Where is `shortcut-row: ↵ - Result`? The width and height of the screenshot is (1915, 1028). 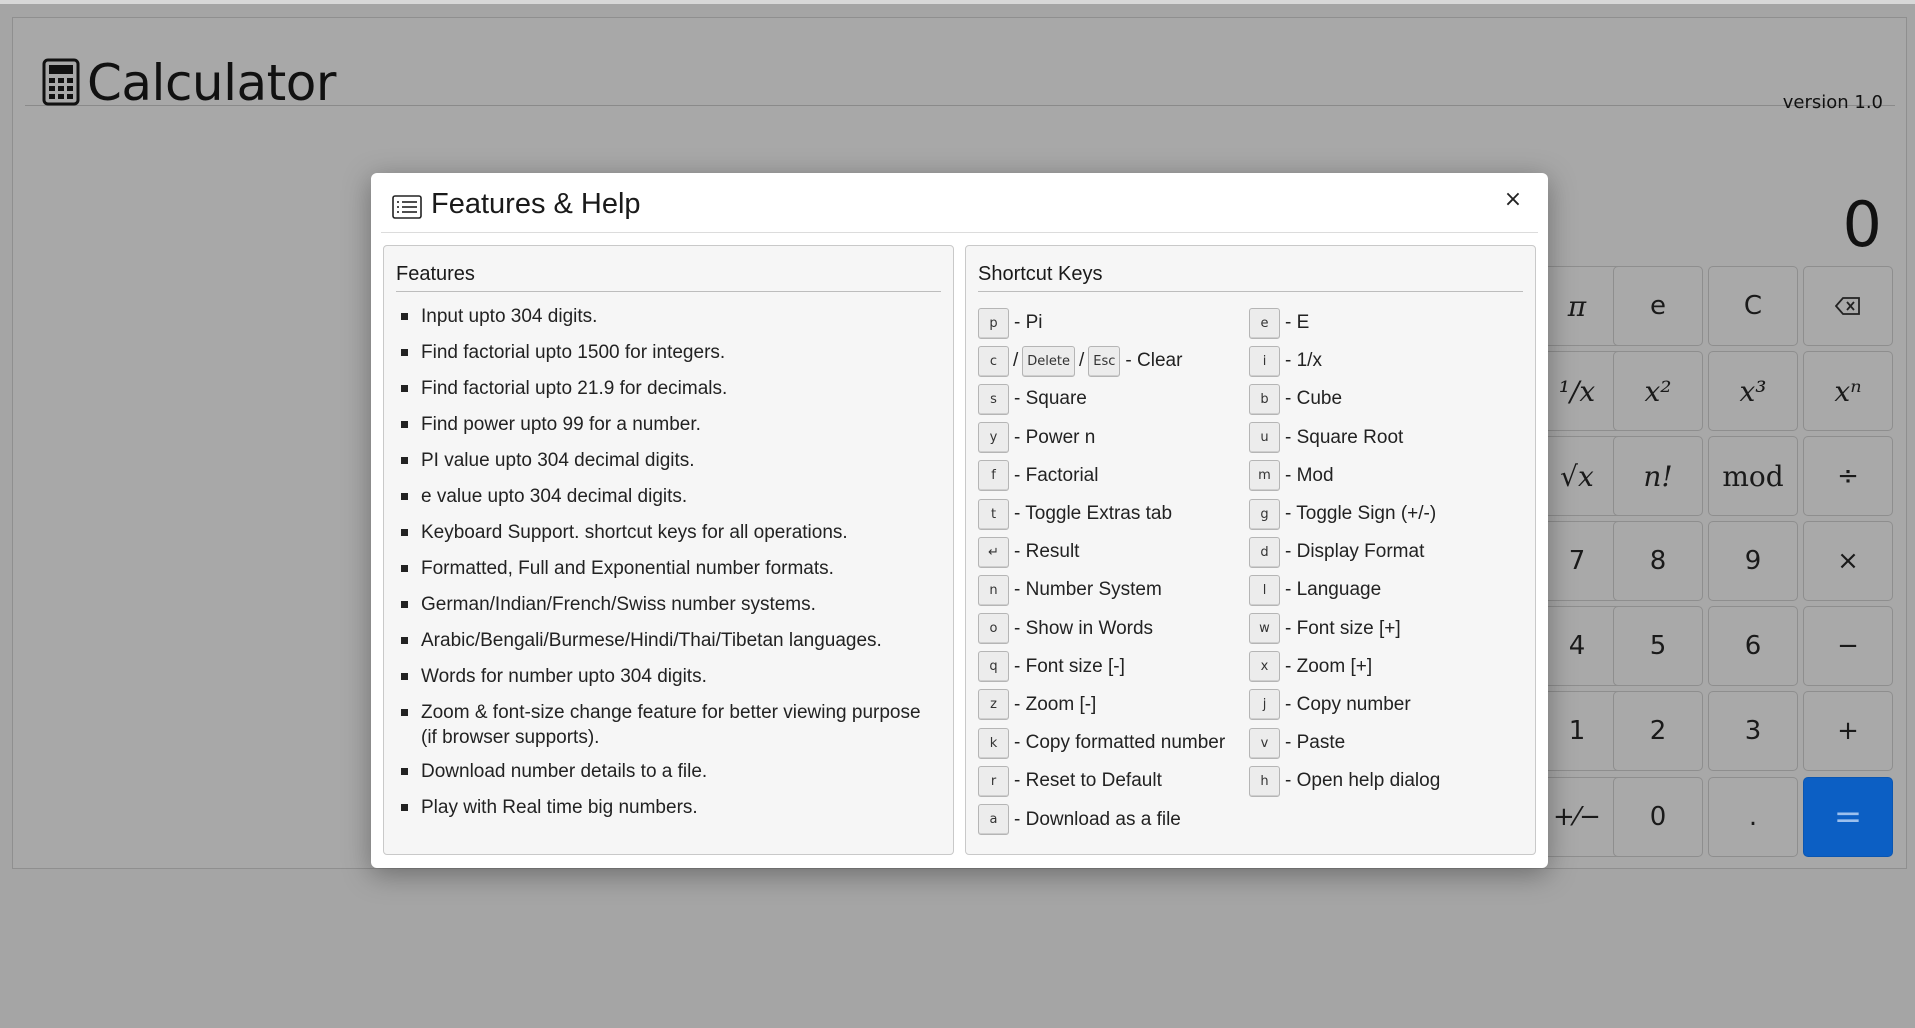
shortcut-row: ↵ - Result is located at coordinates (1113, 552).